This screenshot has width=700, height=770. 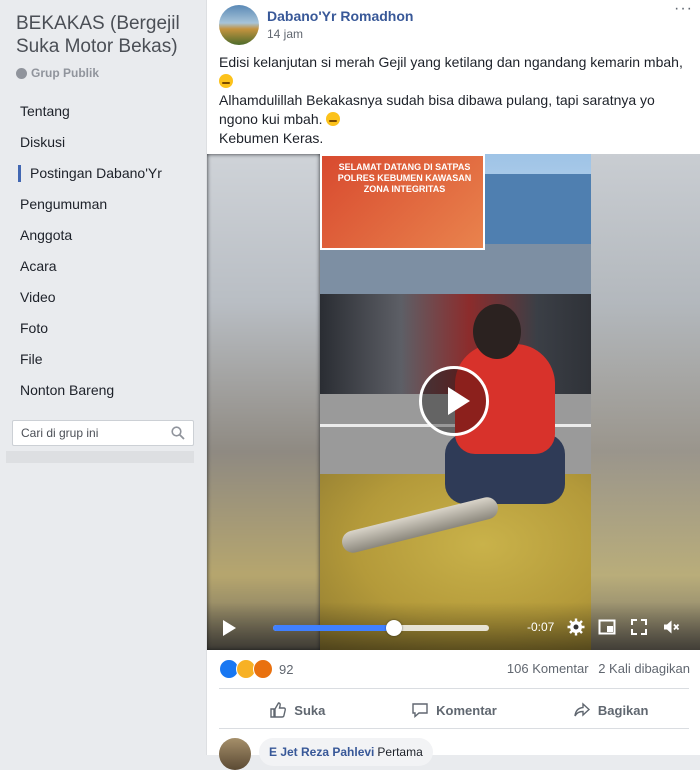 I want to click on sidebar-item-diskusi: Diskusi, so click(x=102, y=142).